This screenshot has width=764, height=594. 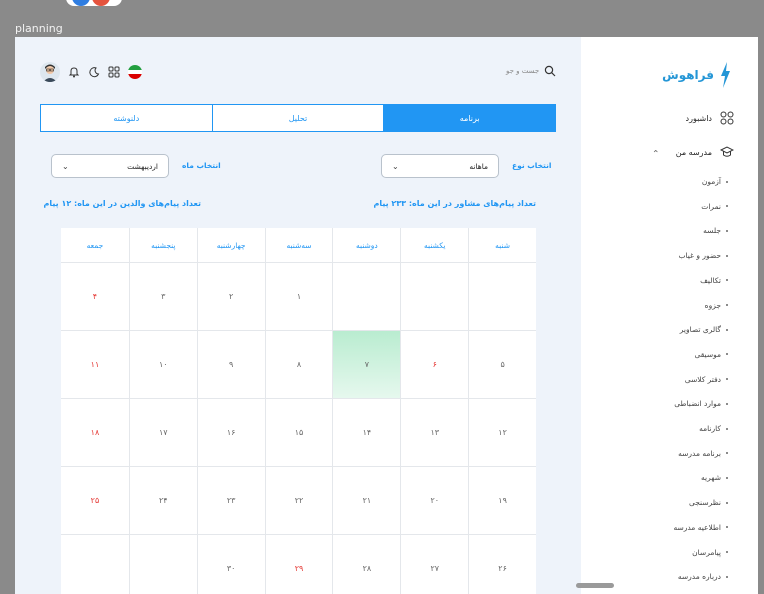 I want to click on sidebar-subitem-label: جلسه, so click(x=712, y=231).